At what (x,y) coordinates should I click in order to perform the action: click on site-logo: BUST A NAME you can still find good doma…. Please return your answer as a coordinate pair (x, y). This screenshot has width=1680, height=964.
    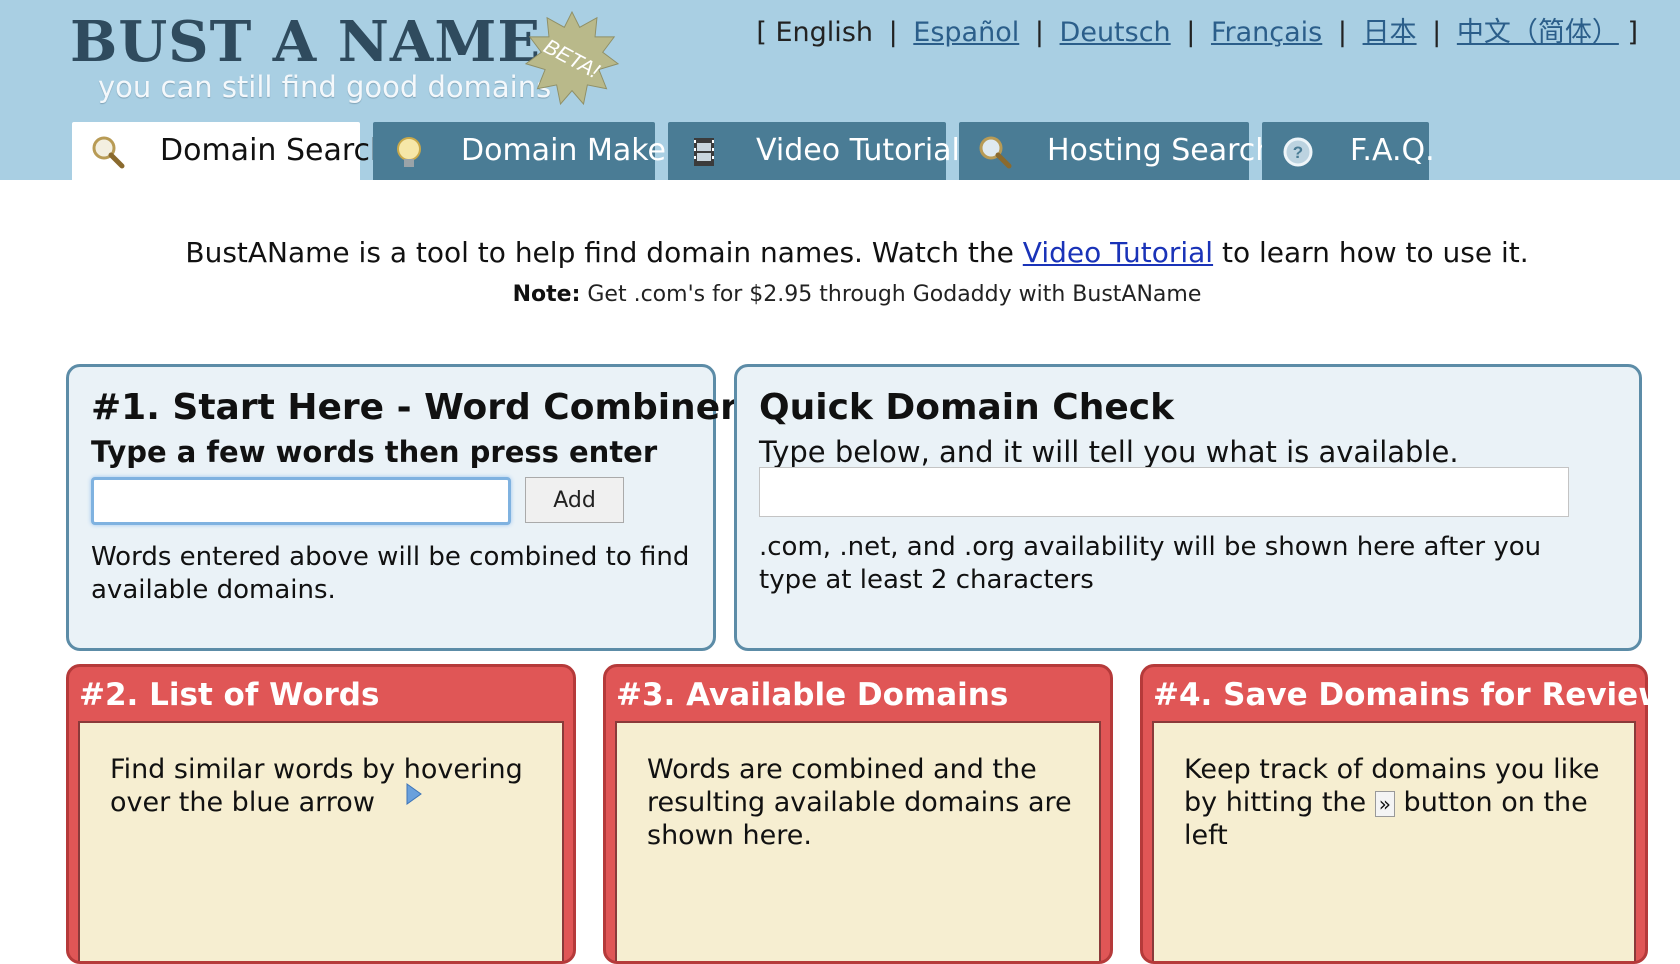
    Looking at the image, I should click on (345, 56).